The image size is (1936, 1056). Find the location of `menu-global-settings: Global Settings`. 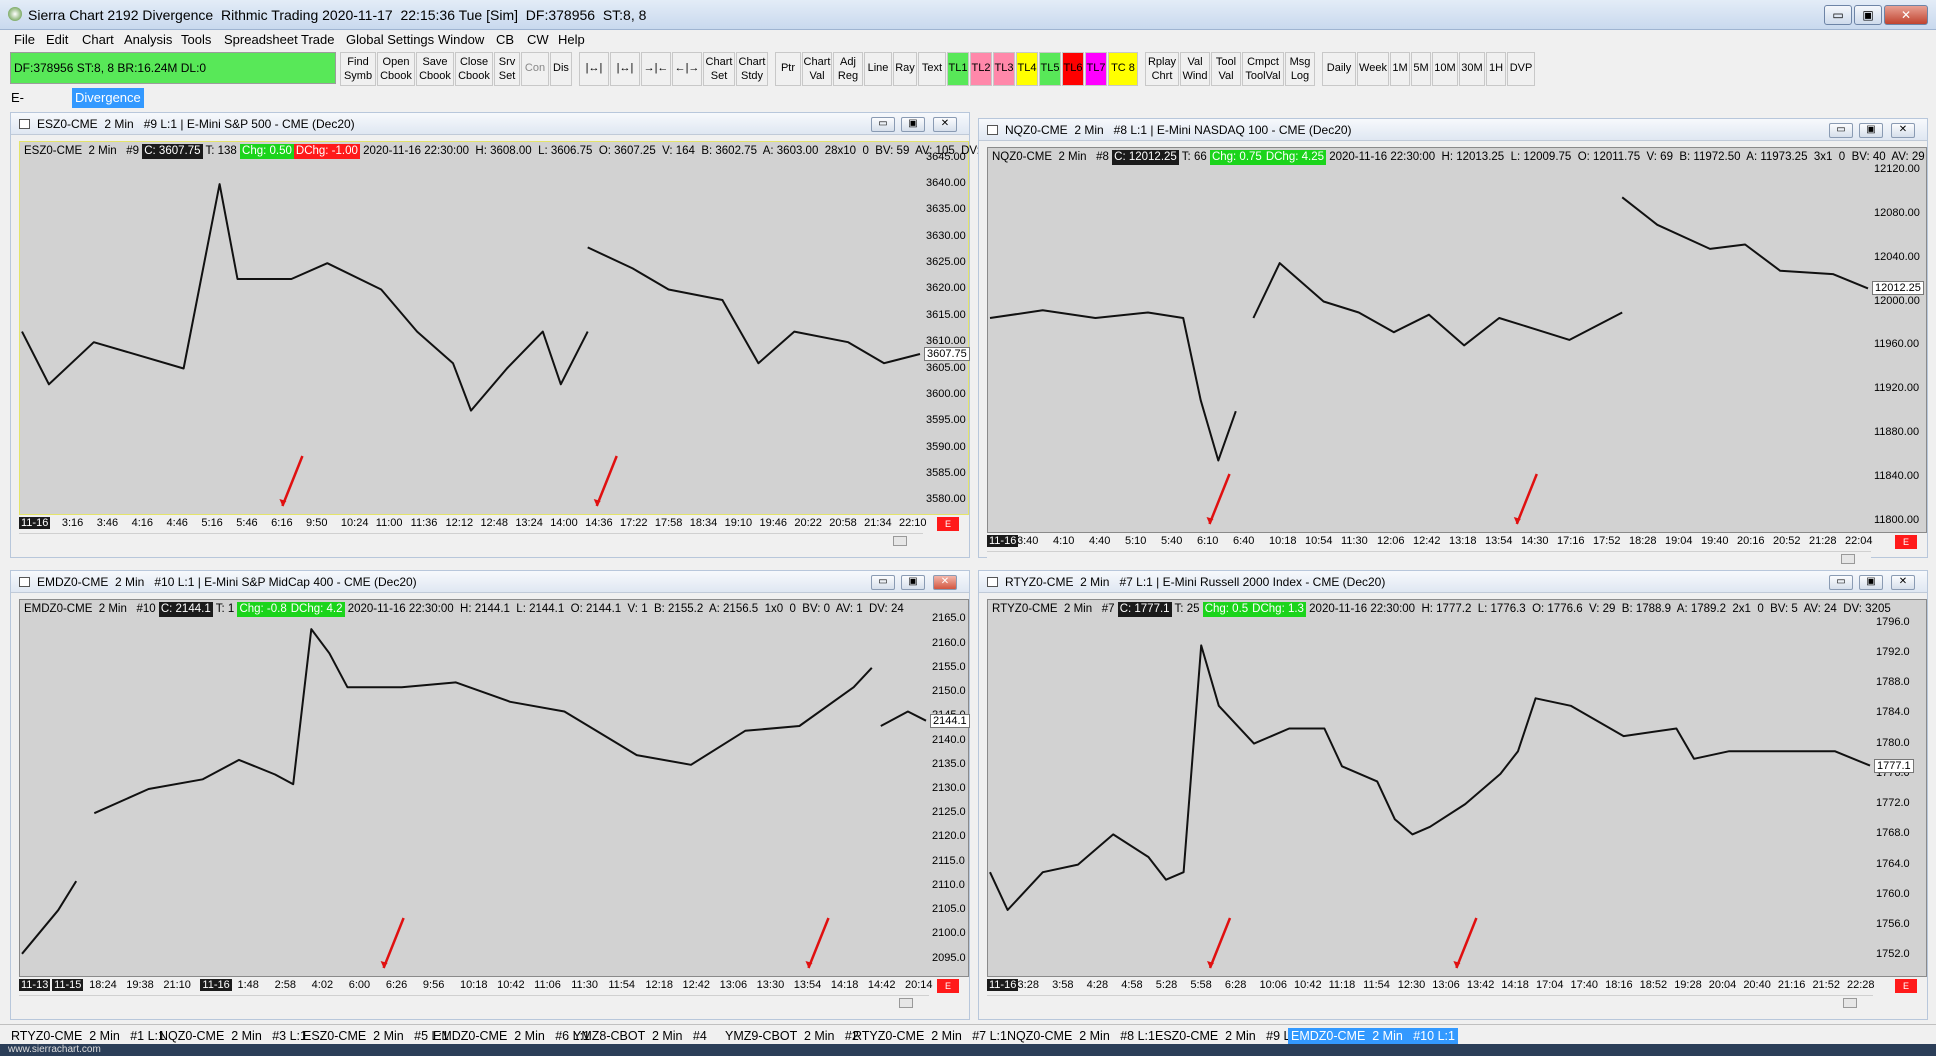

menu-global-settings: Global Settings is located at coordinates (390, 39).